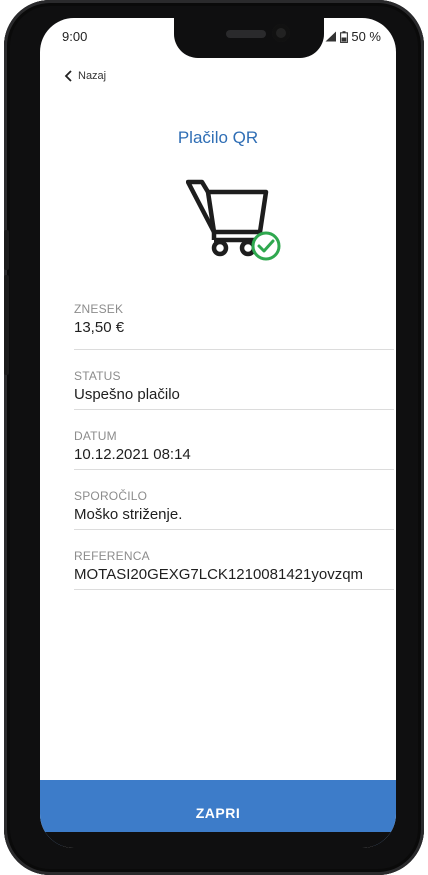 The width and height of the screenshot is (428, 875). Describe the element at coordinates (218, 840) in the screenshot. I see `bottom-bezel` at that location.